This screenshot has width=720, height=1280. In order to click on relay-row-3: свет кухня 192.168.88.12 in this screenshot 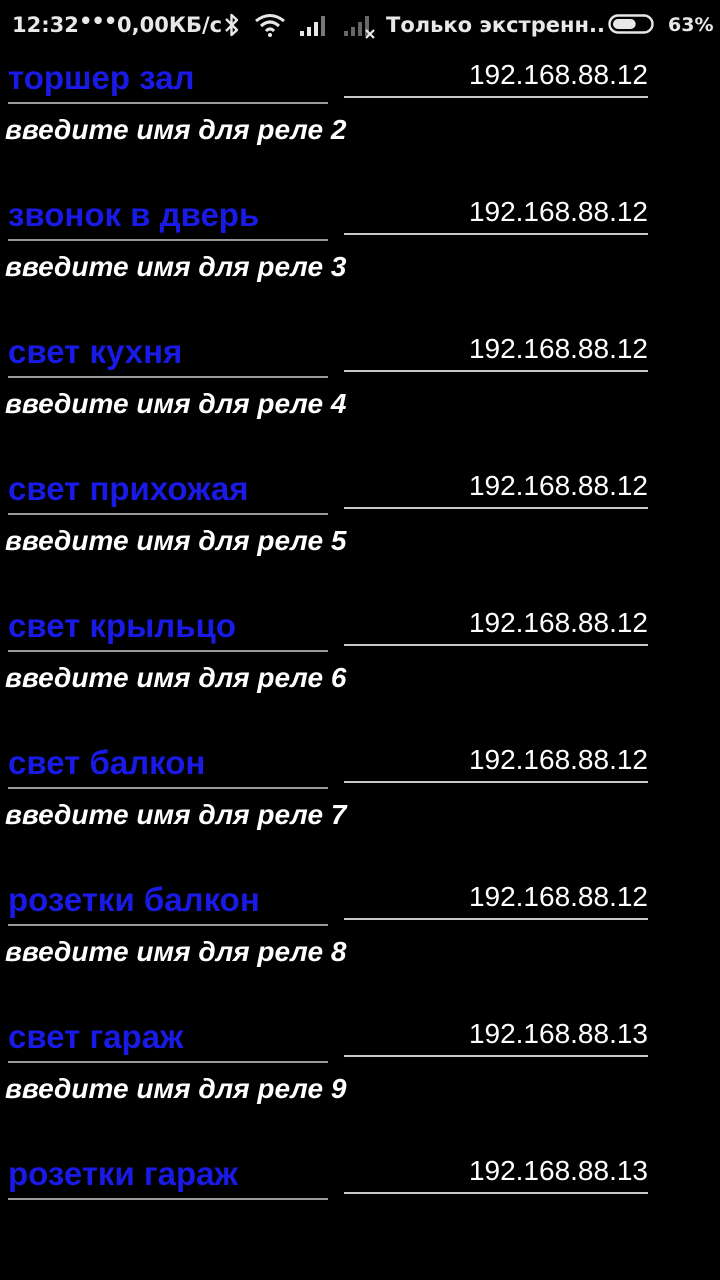, I will do `click(360, 354)`.